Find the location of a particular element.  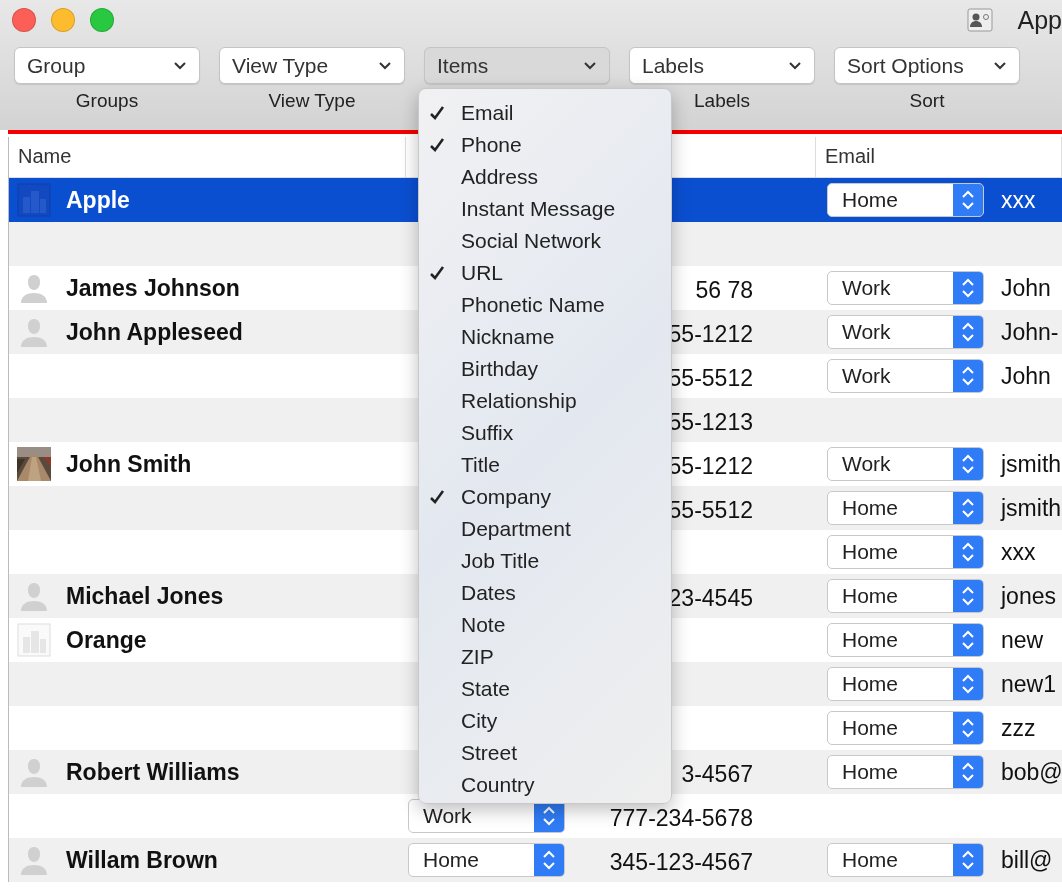

toolbar-label: Labels is located at coordinates (722, 101).